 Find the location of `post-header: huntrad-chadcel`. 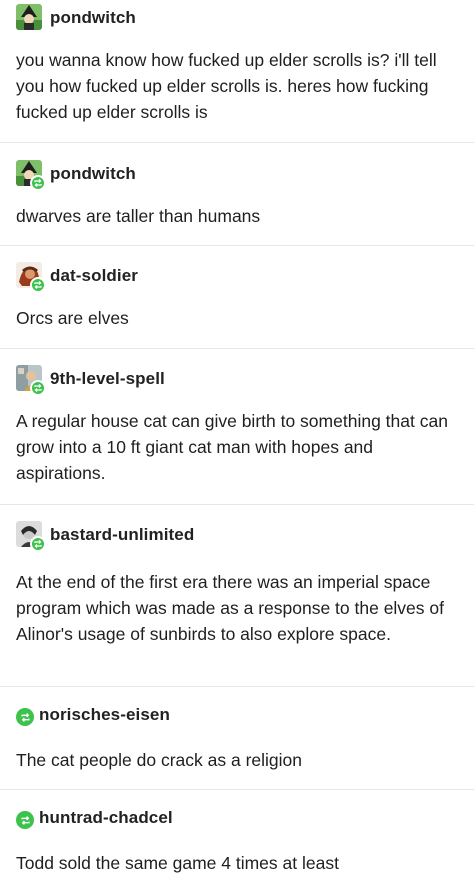

post-header: huntrad-chadcel is located at coordinates (94, 818).